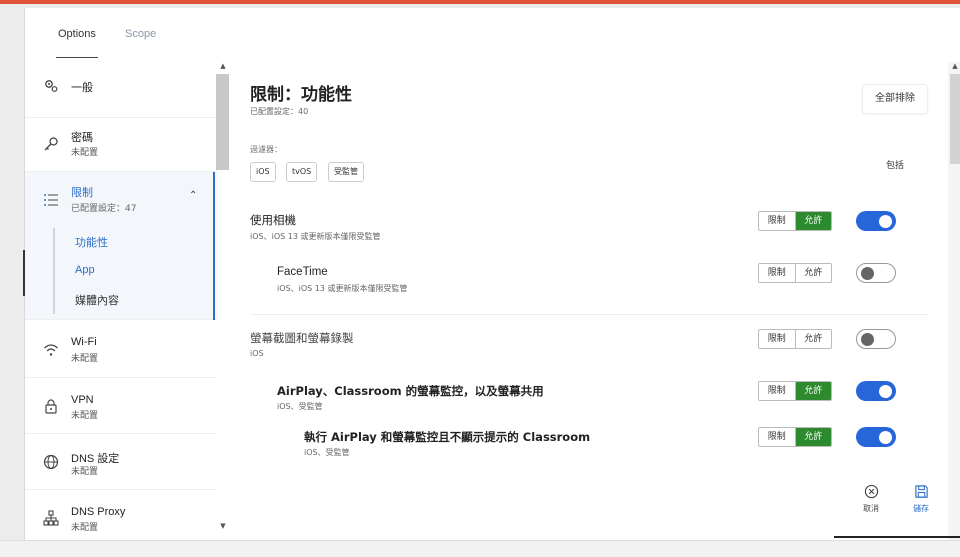 The image size is (960, 557). I want to click on gears-icon, so click(51, 86).